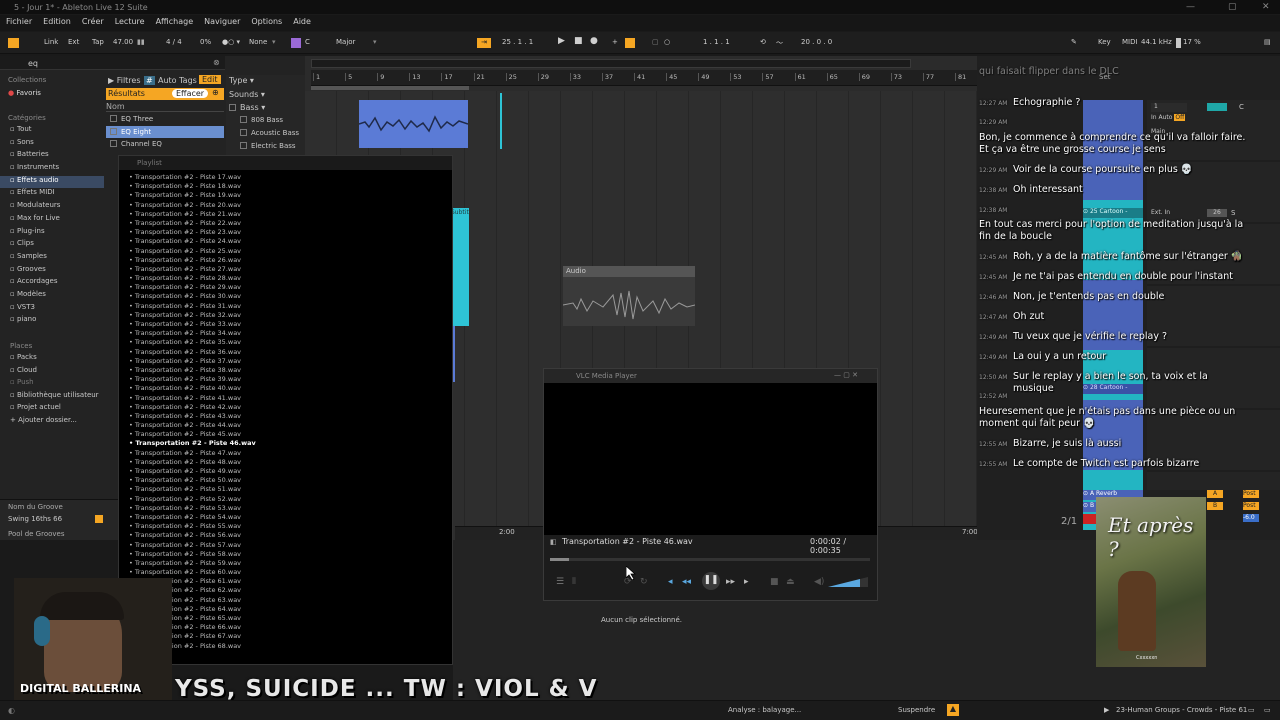 This screenshot has width=1280, height=720. Describe the element at coordinates (1267, 710) in the screenshot. I see `expand-icon: ▭` at that location.